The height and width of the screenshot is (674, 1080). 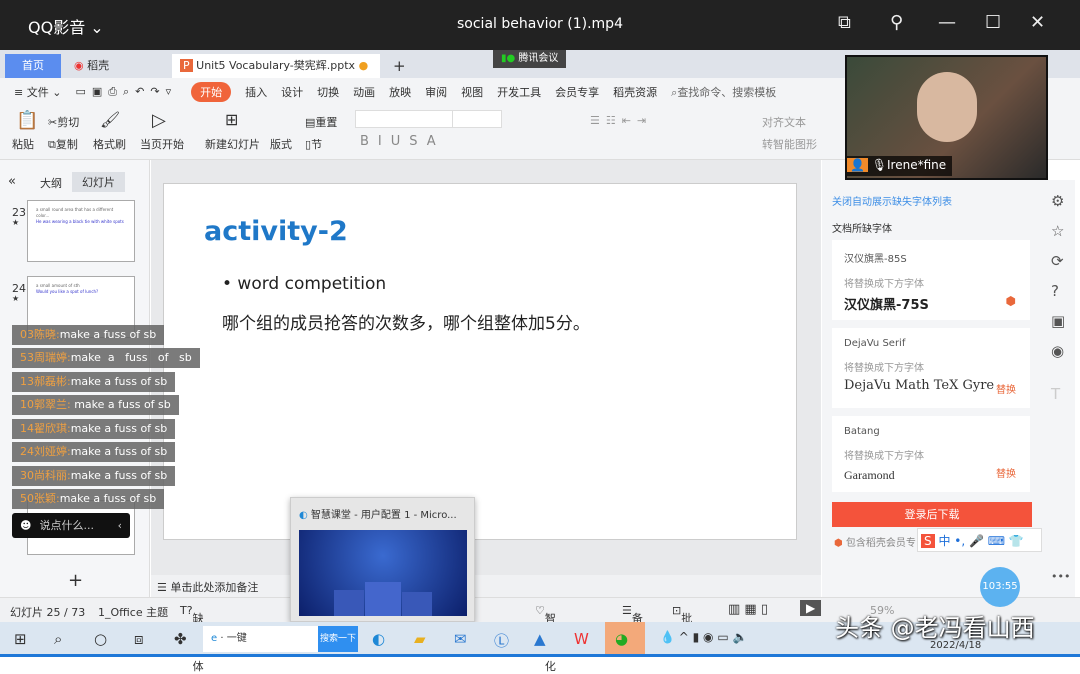 What do you see at coordinates (540, 639) in the screenshot?
I see `meeting-icon: ▲` at bounding box center [540, 639].